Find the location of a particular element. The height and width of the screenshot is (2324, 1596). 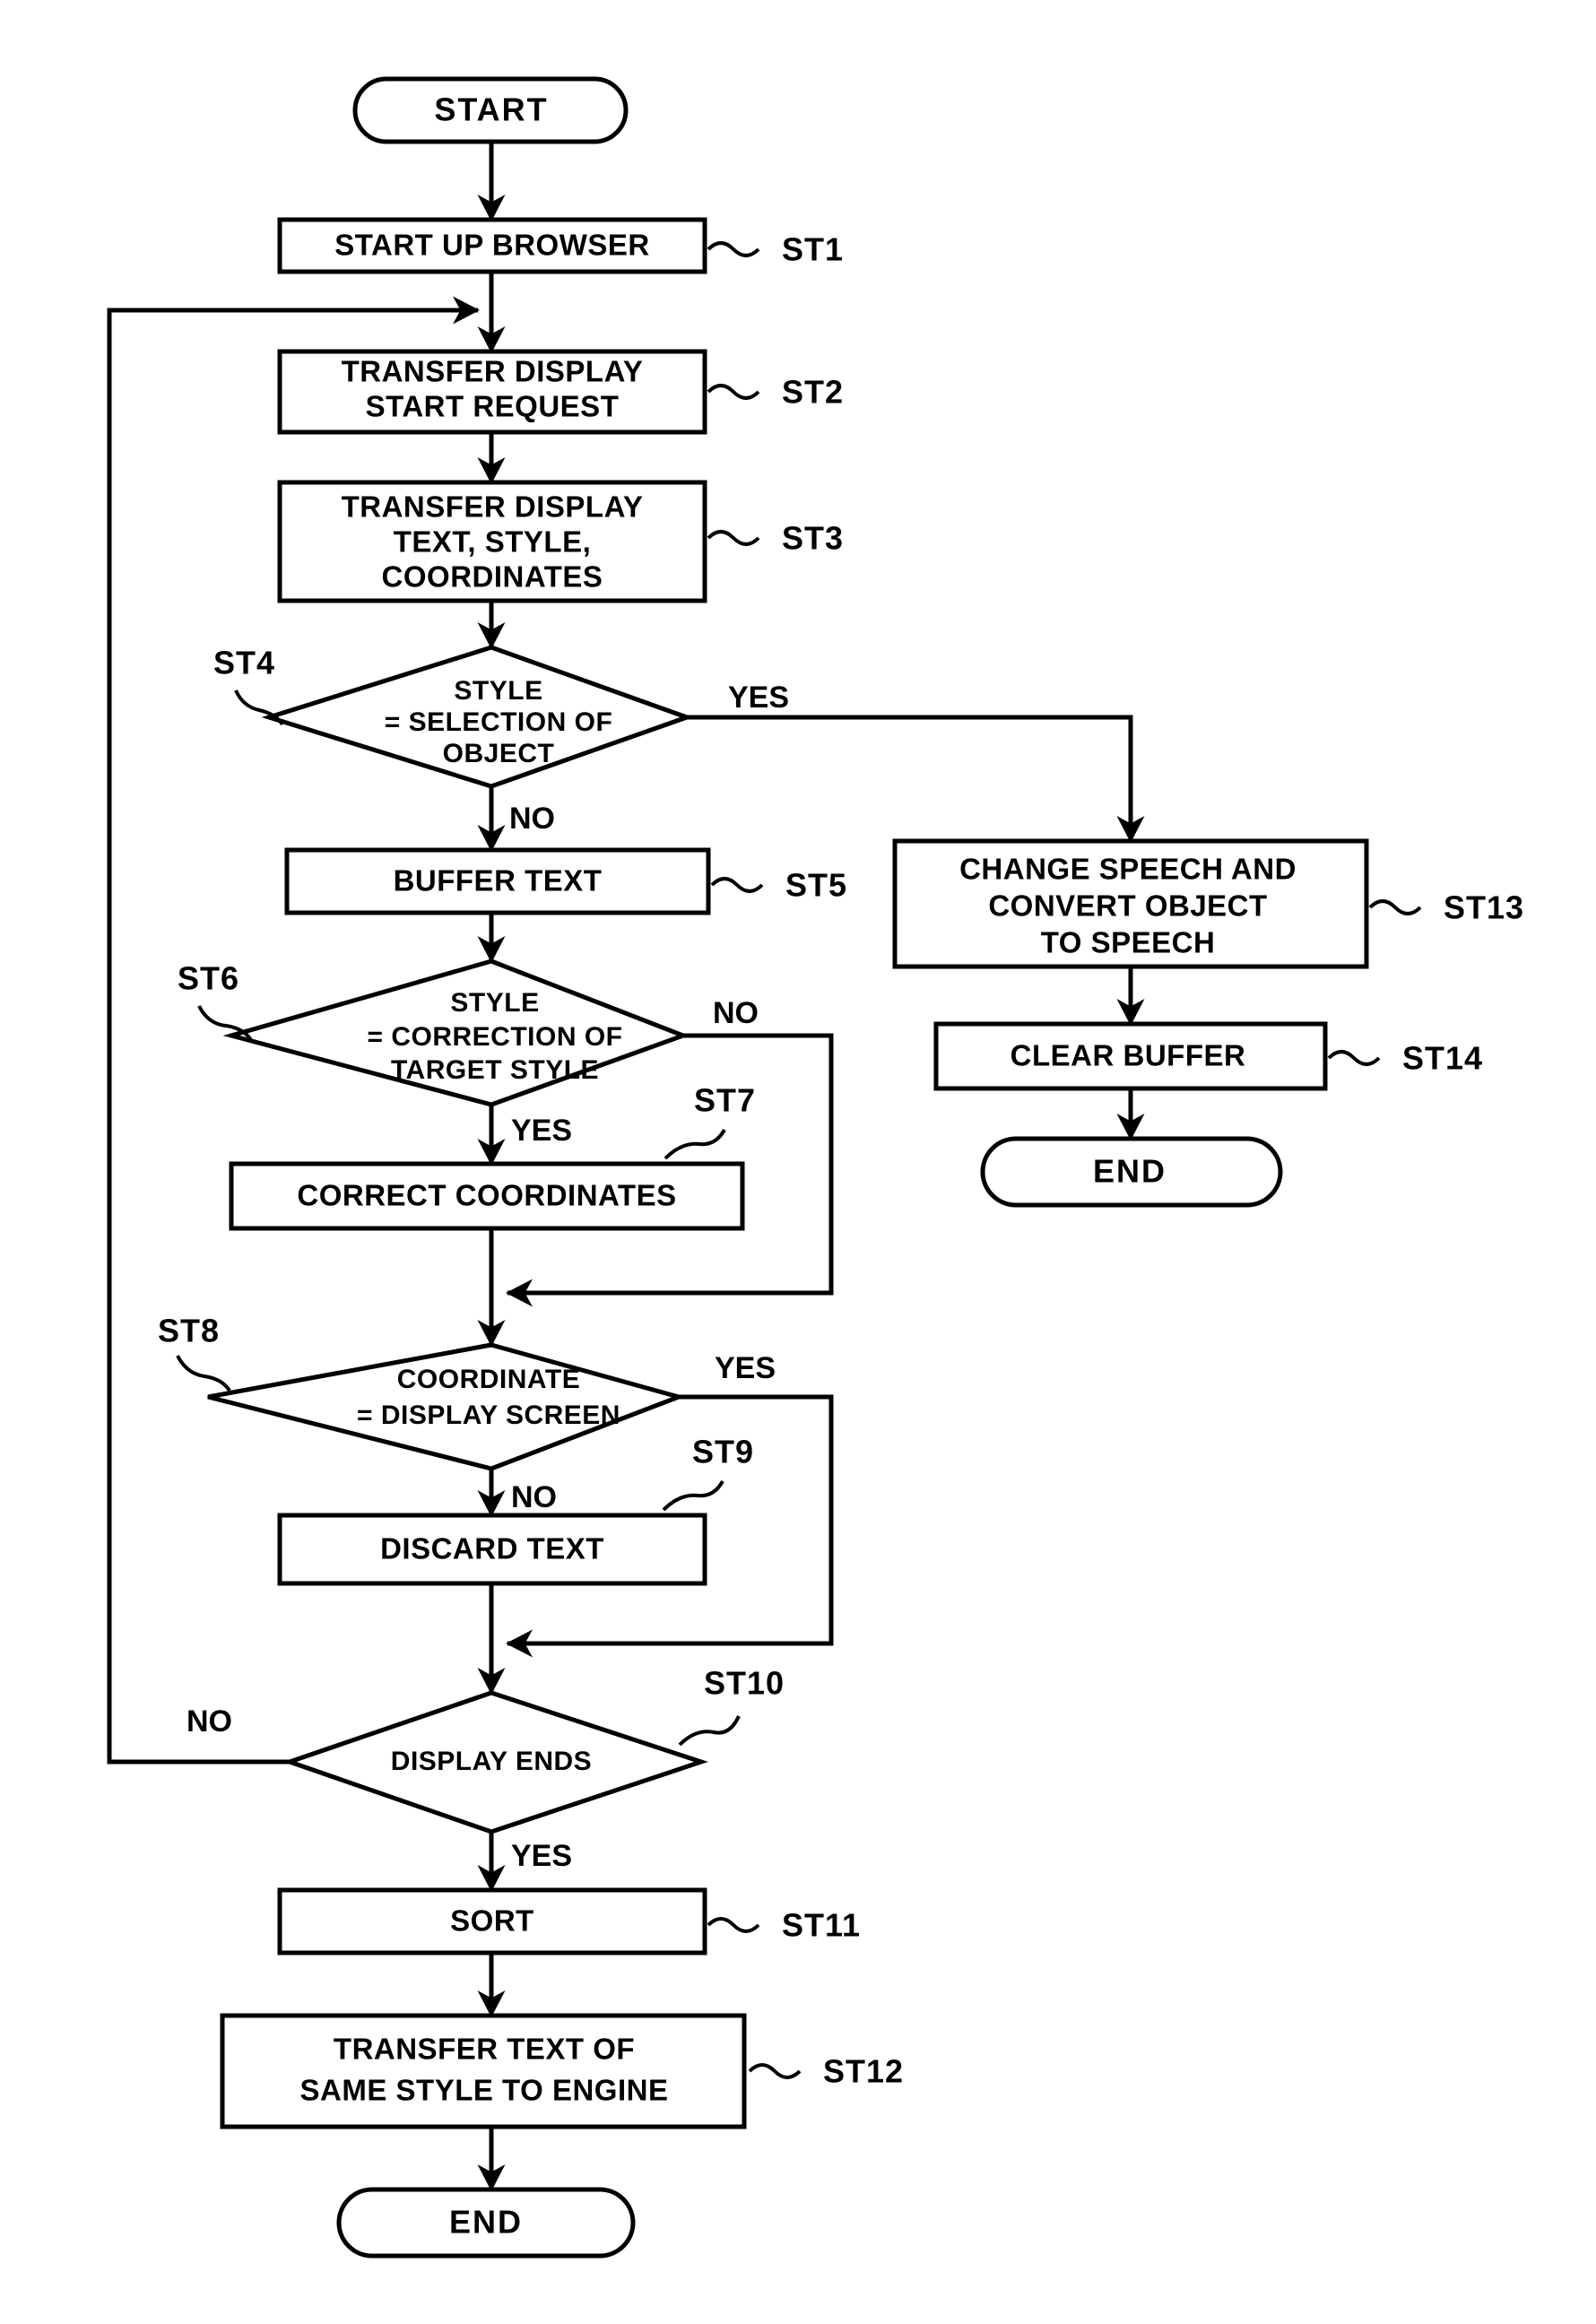

node-st14: CLEAR BUFFER ST14 is located at coordinates (1208, 1056).